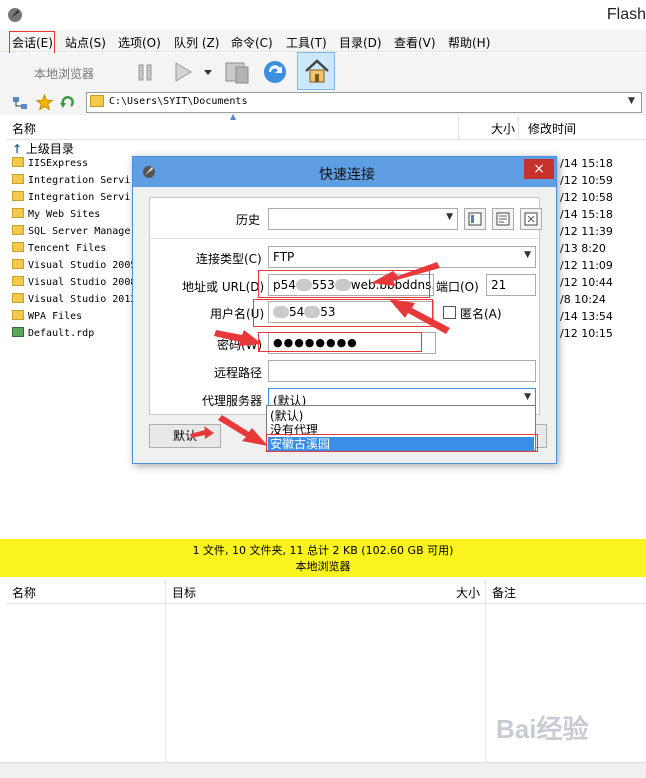  What do you see at coordinates (59, 250) in the screenshot?
I see `file-list-row: Tencent Files` at bounding box center [59, 250].